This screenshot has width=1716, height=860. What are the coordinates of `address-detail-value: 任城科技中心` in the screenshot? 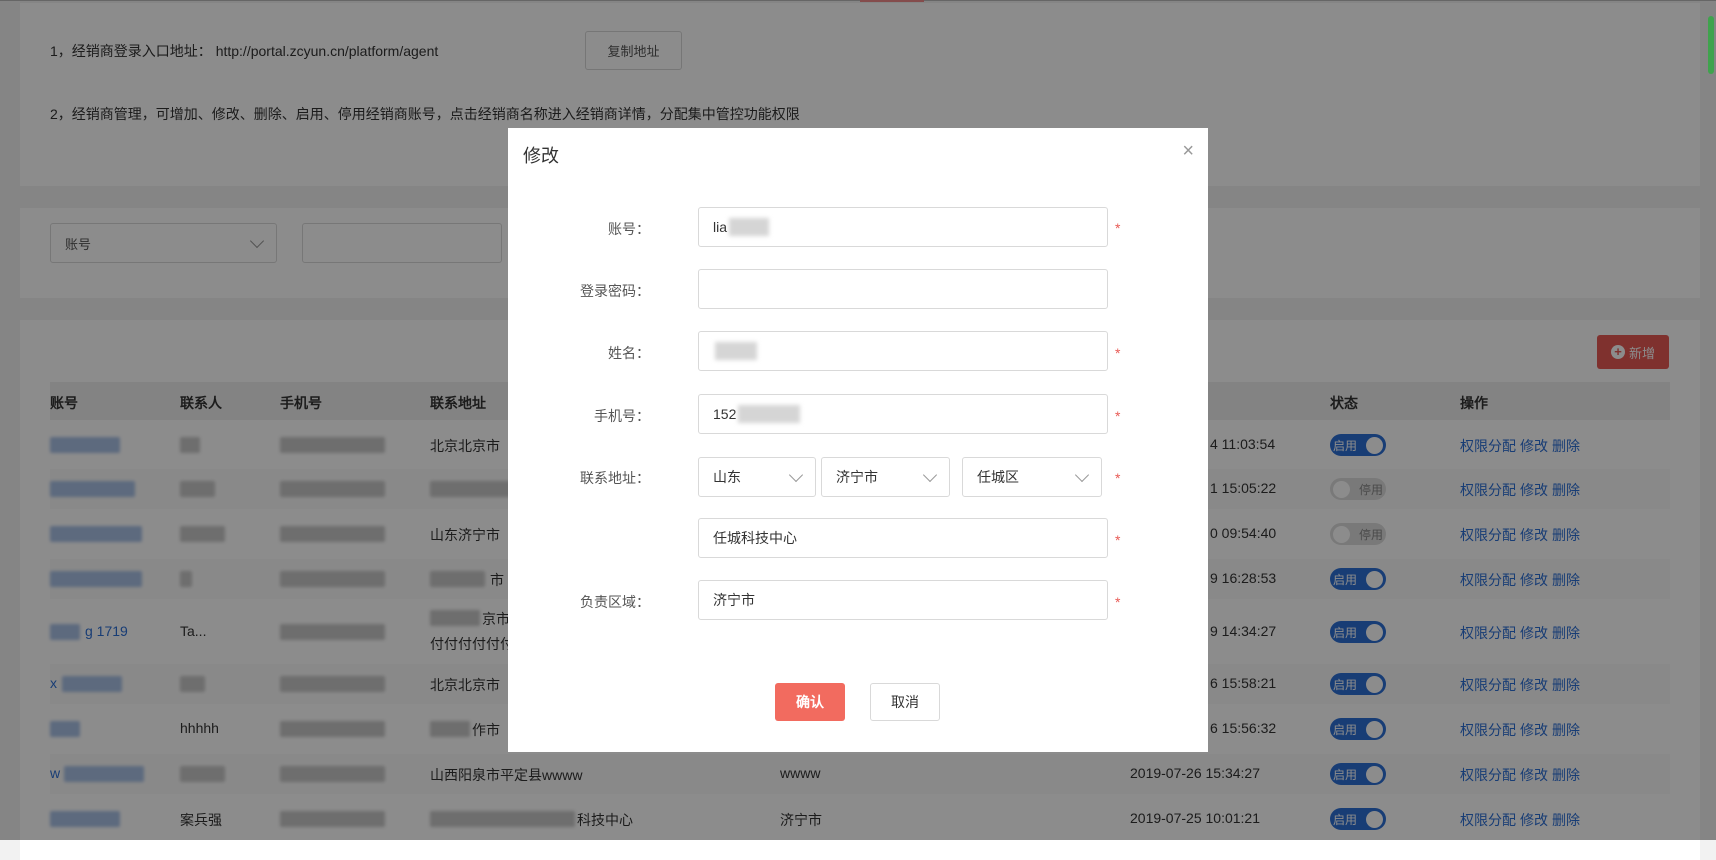 It's located at (755, 538).